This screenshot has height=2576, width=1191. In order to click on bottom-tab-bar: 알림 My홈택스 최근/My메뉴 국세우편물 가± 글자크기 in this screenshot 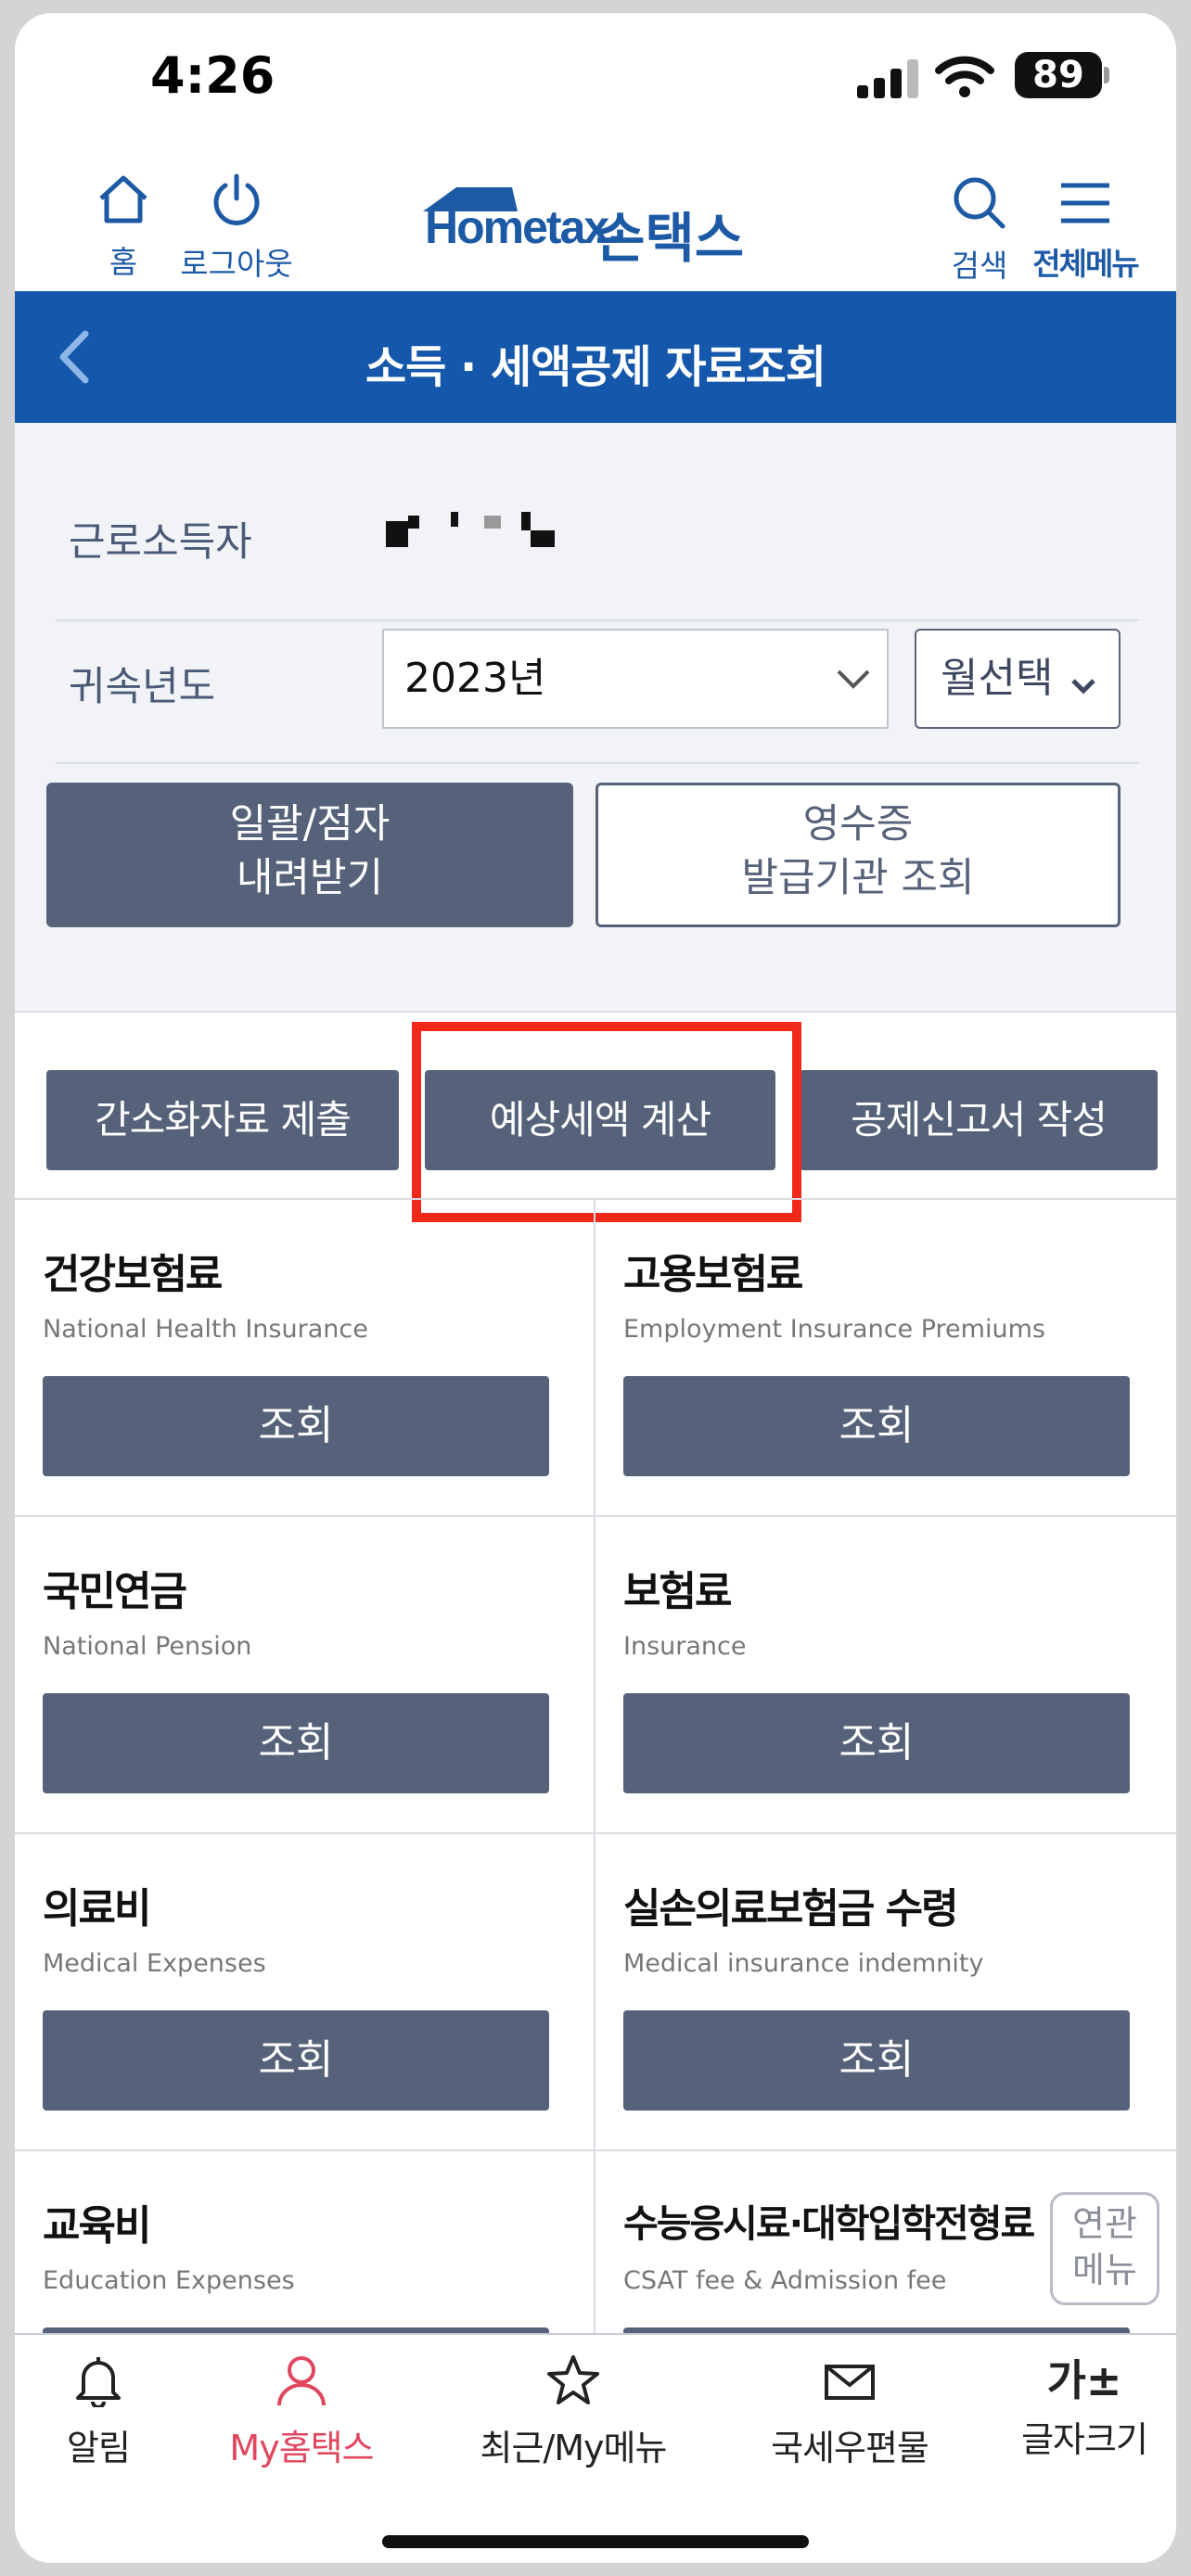, I will do `click(595, 2448)`.